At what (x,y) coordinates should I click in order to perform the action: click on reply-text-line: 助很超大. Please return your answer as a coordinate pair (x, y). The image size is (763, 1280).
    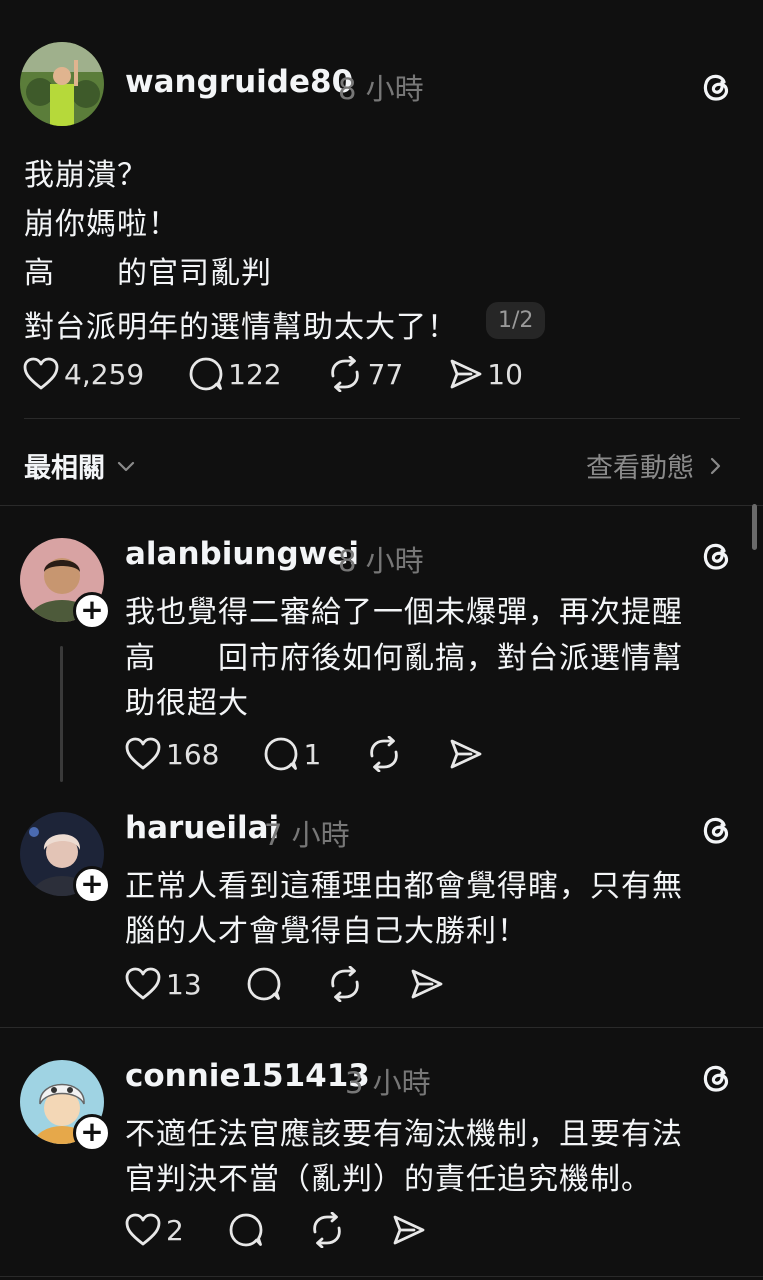
    Looking at the image, I should click on (187, 703).